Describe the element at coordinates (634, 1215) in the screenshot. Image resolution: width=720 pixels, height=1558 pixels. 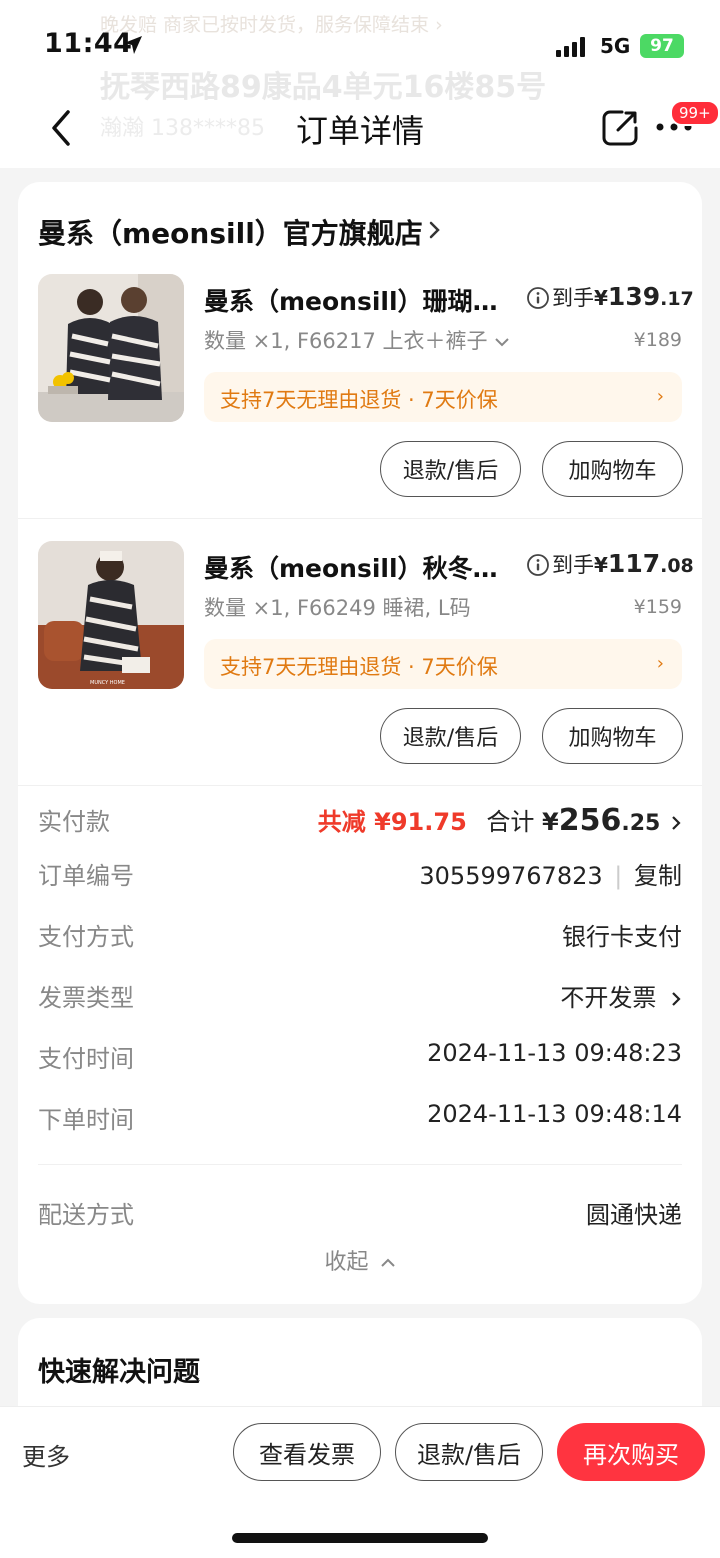
I see `delivery-value: 圆通快递` at that location.